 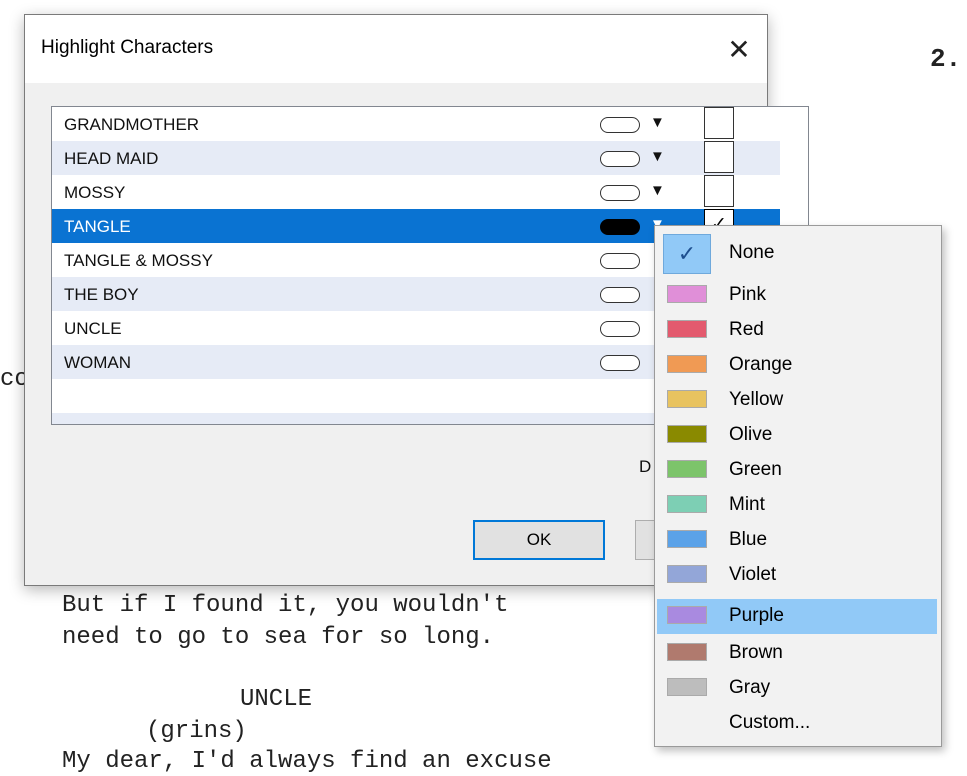 I want to click on brown-swatch-icon, so click(x=687, y=652).